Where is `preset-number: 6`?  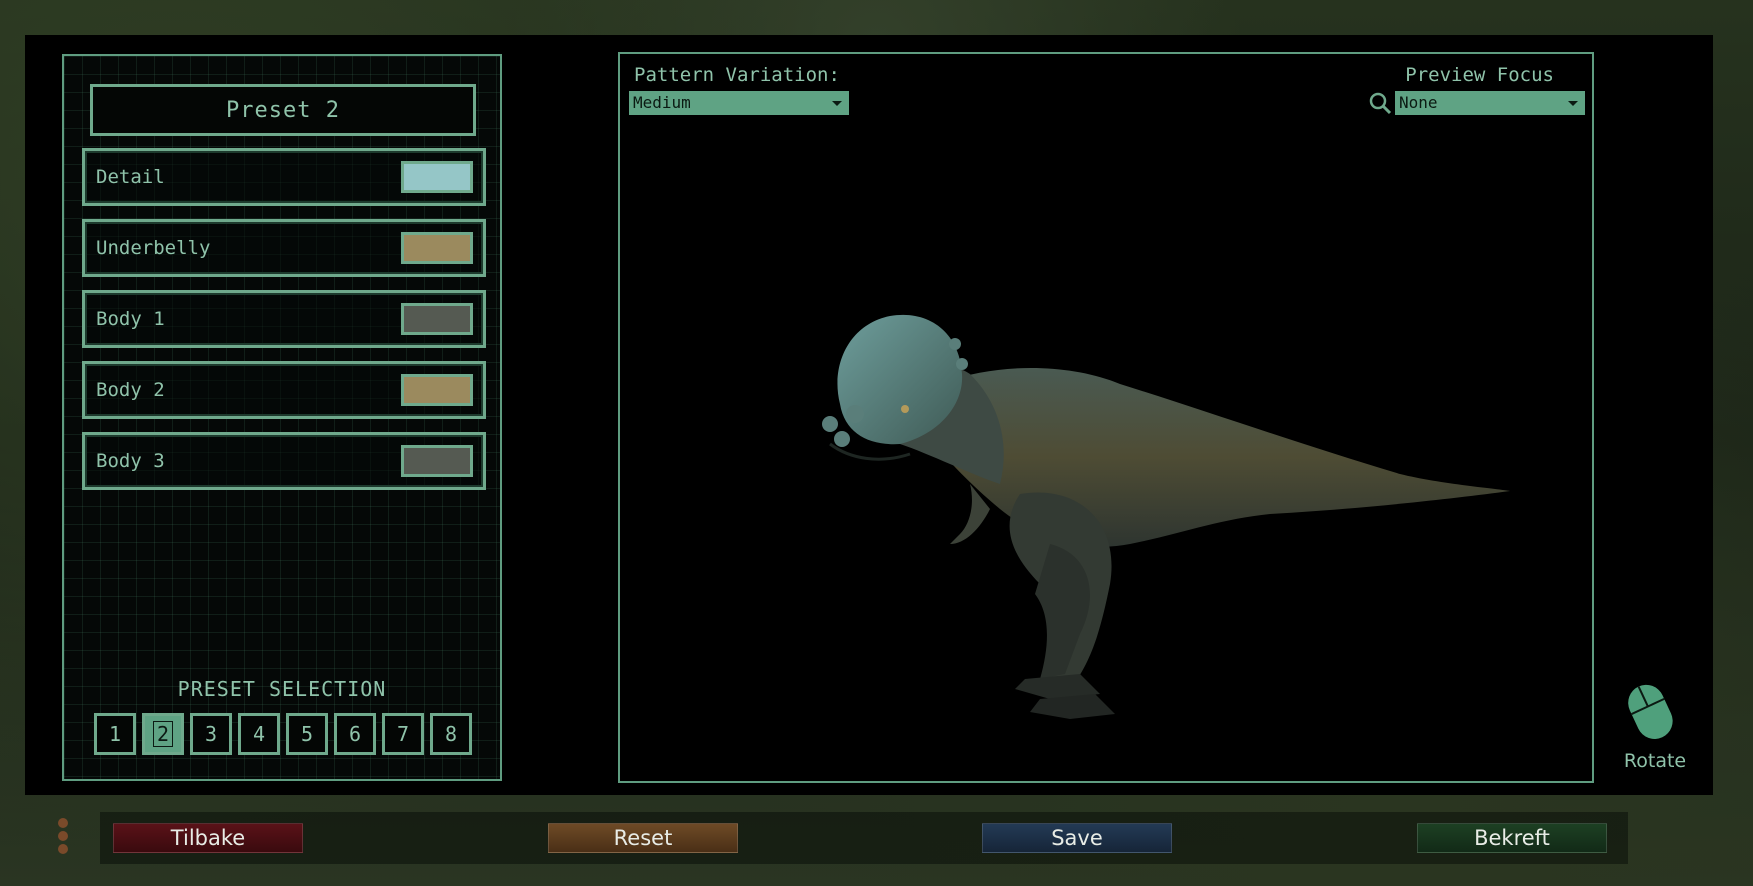 preset-number: 6 is located at coordinates (355, 734).